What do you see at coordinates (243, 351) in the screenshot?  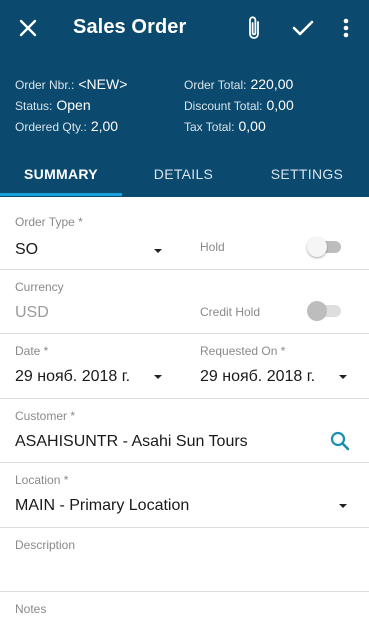 I see `requested-on-label: Requested On *` at bounding box center [243, 351].